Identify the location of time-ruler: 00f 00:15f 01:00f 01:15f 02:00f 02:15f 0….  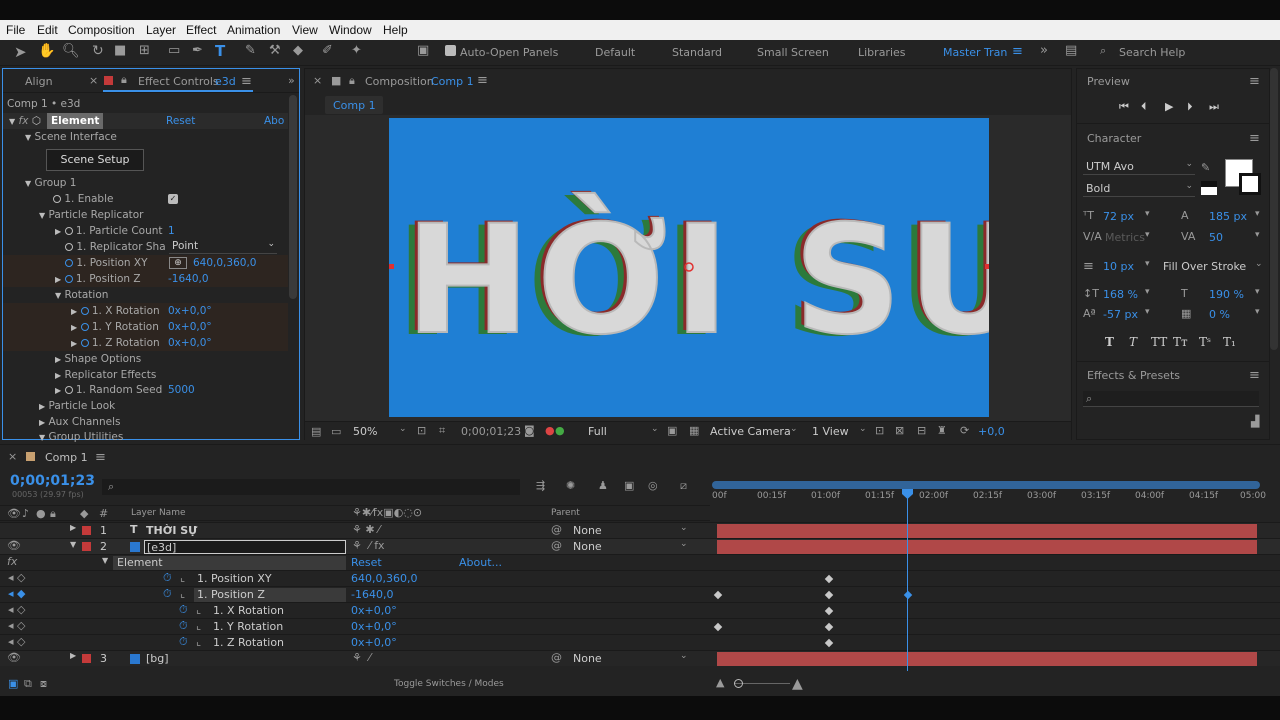
(989, 501).